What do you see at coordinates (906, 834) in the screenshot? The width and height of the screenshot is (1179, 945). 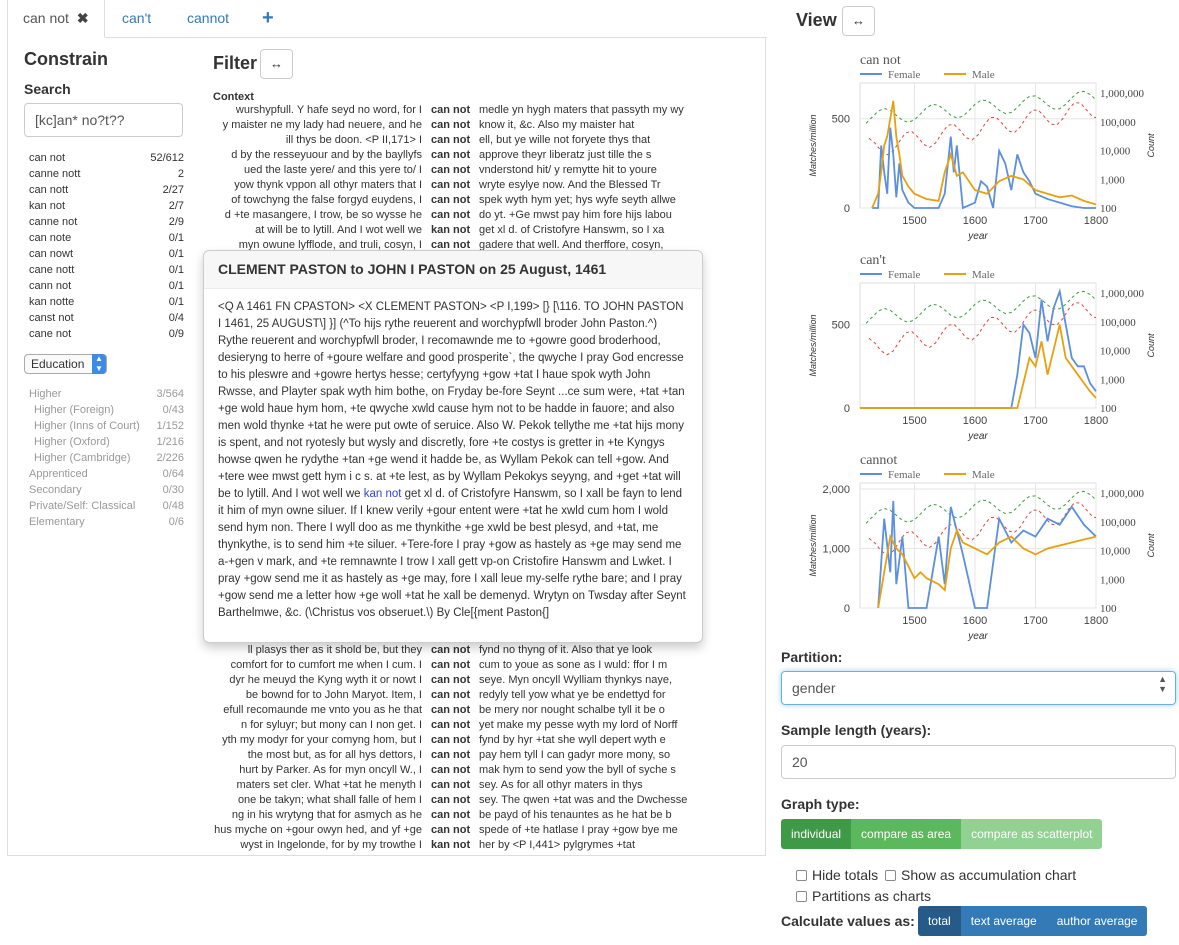 I see `graph-type-area-button: compare as area` at bounding box center [906, 834].